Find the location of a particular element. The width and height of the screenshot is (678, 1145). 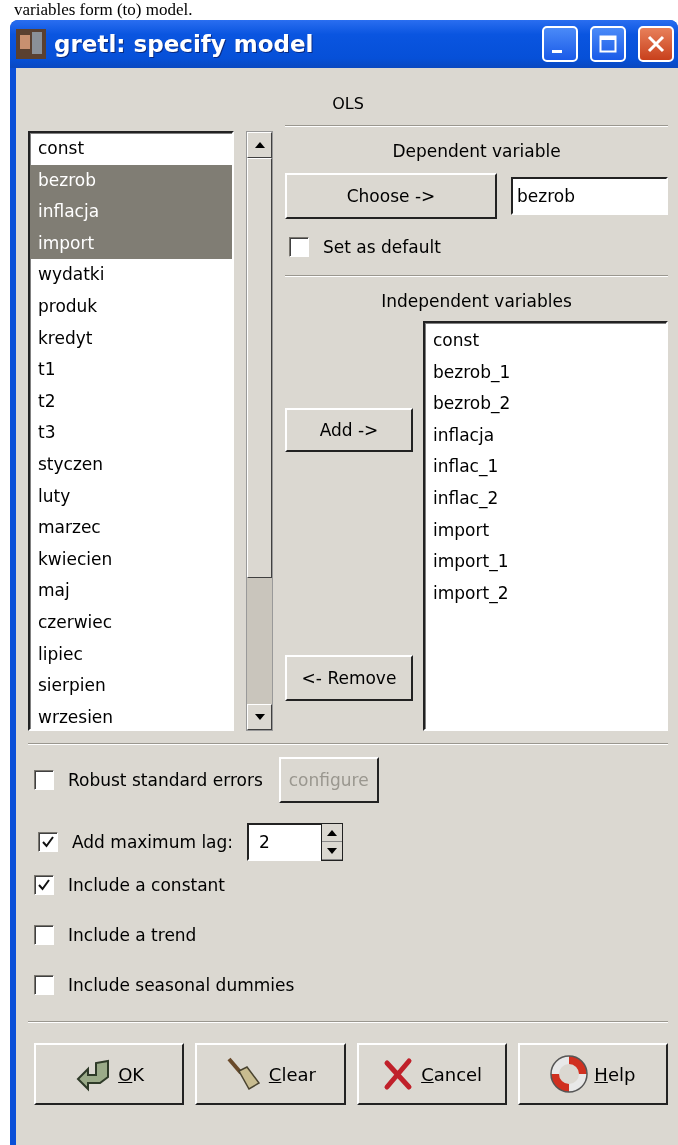

scroll-thumb is located at coordinates (259, 368).